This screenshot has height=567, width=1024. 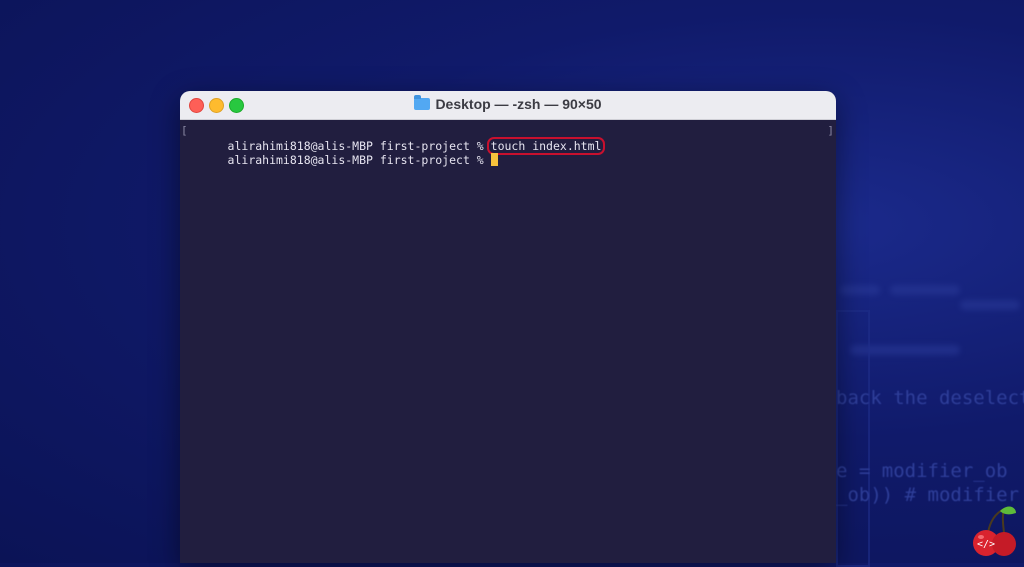 I want to click on window-title: Desktop — -zsh — 90×50, so click(x=508, y=103).